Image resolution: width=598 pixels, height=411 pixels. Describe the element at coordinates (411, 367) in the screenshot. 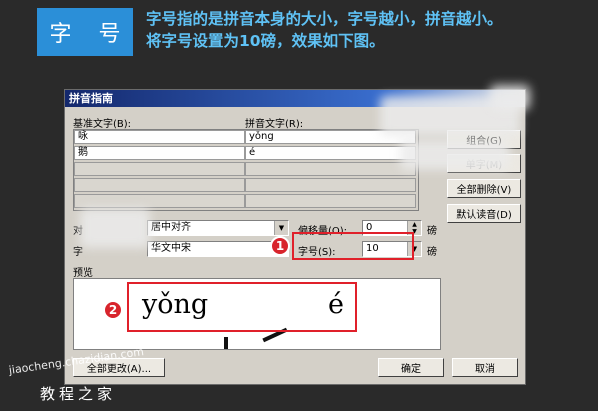

I see `ok-button: 确定` at that location.